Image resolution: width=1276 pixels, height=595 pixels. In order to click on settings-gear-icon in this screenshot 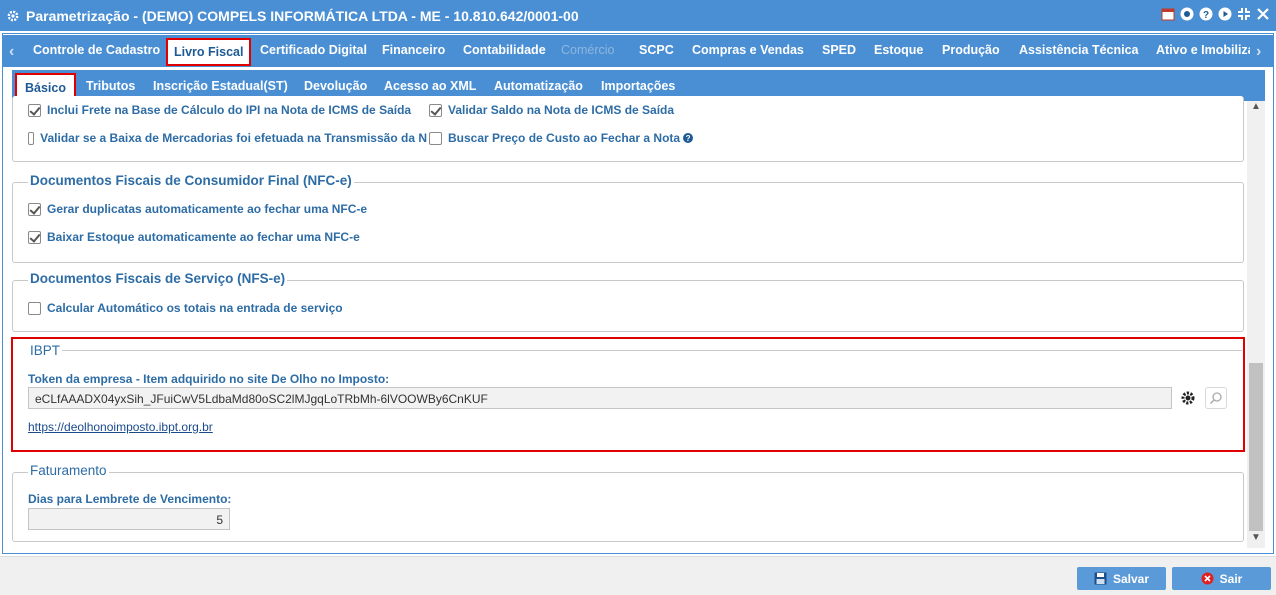, I will do `click(1188, 398)`.